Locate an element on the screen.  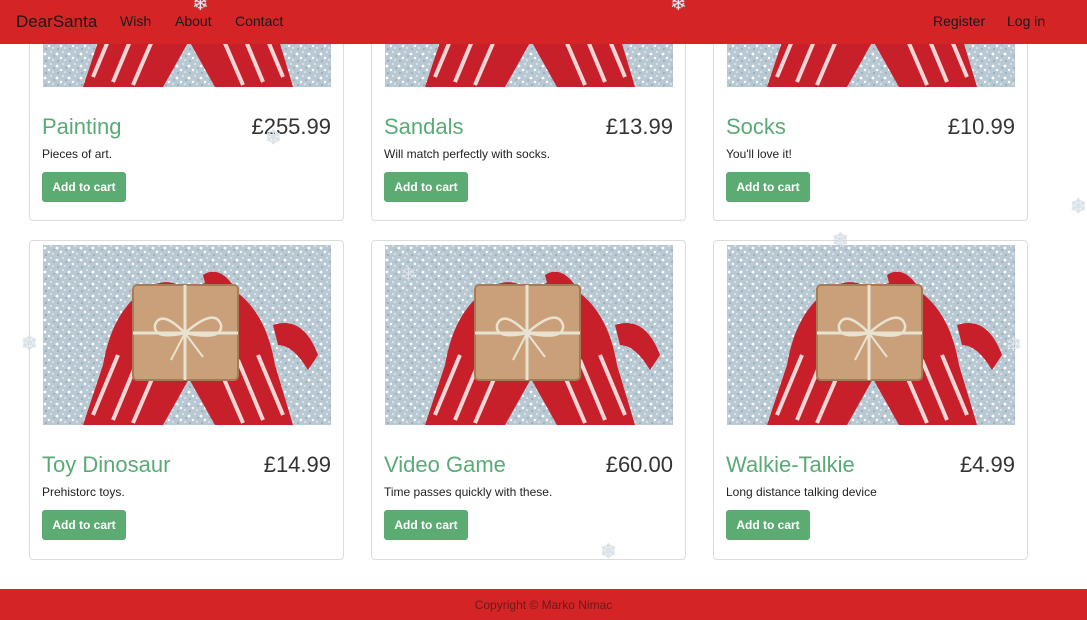
product-description: Pieces of art. is located at coordinates (77, 154).